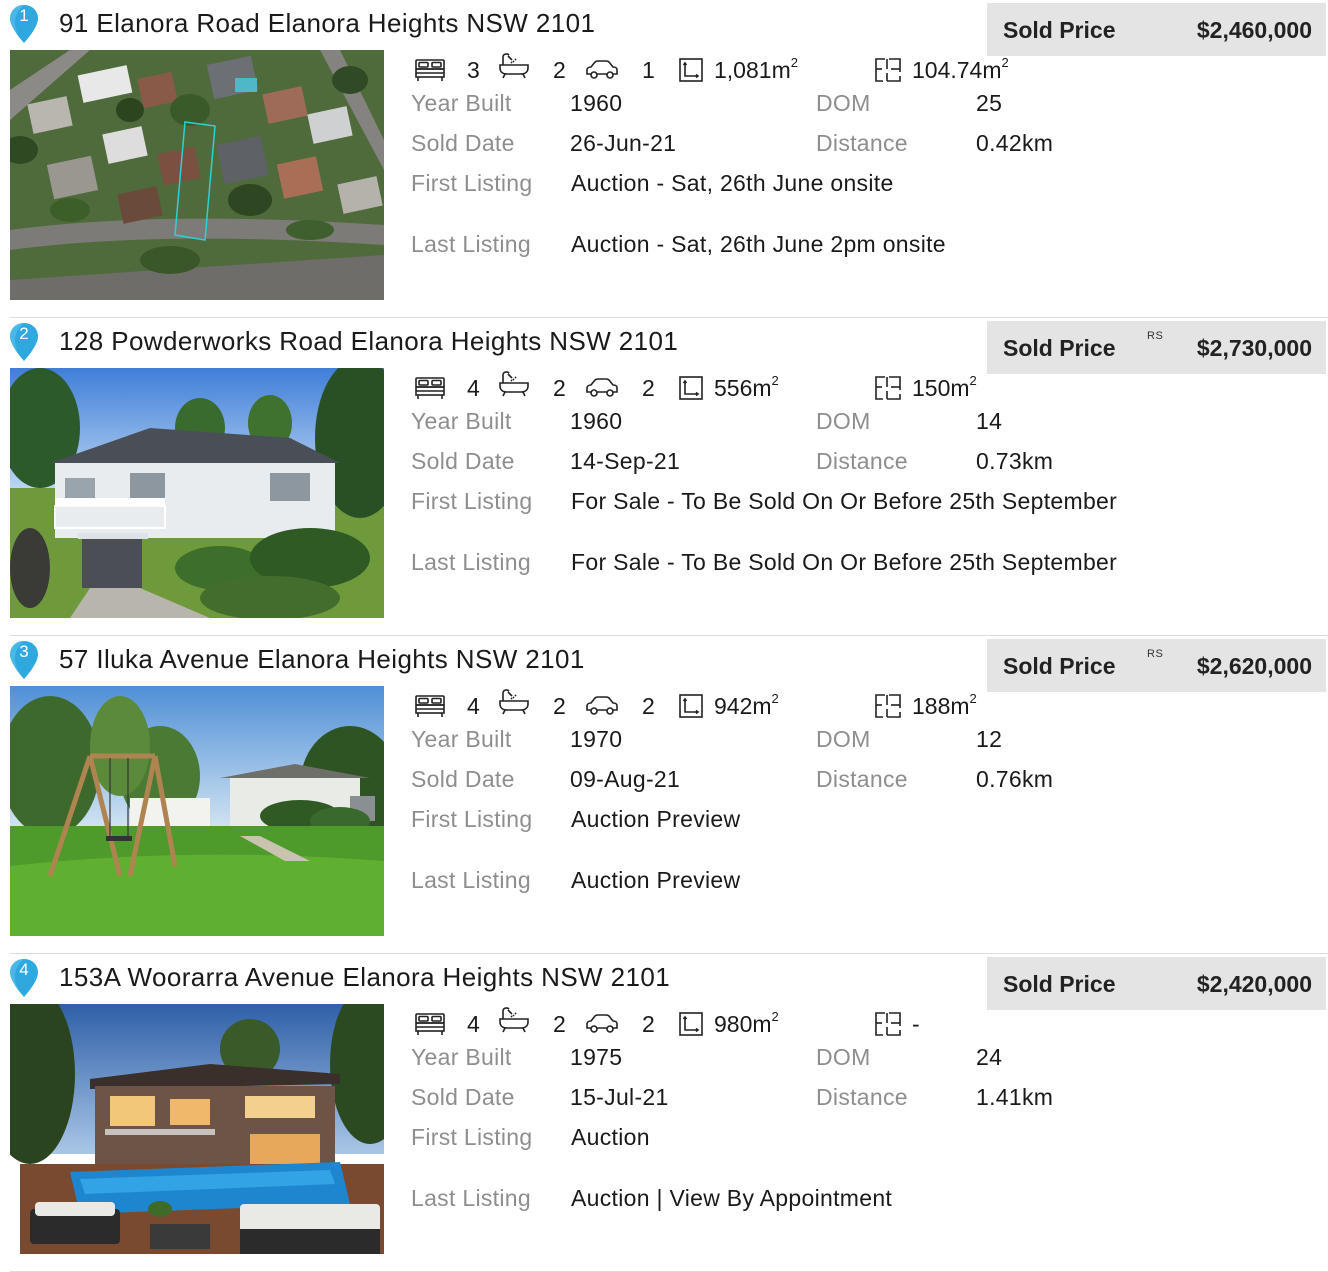  Describe the element at coordinates (1156, 347) in the screenshot. I see `sold-price-box: Sold Price RS $2,730,000` at that location.